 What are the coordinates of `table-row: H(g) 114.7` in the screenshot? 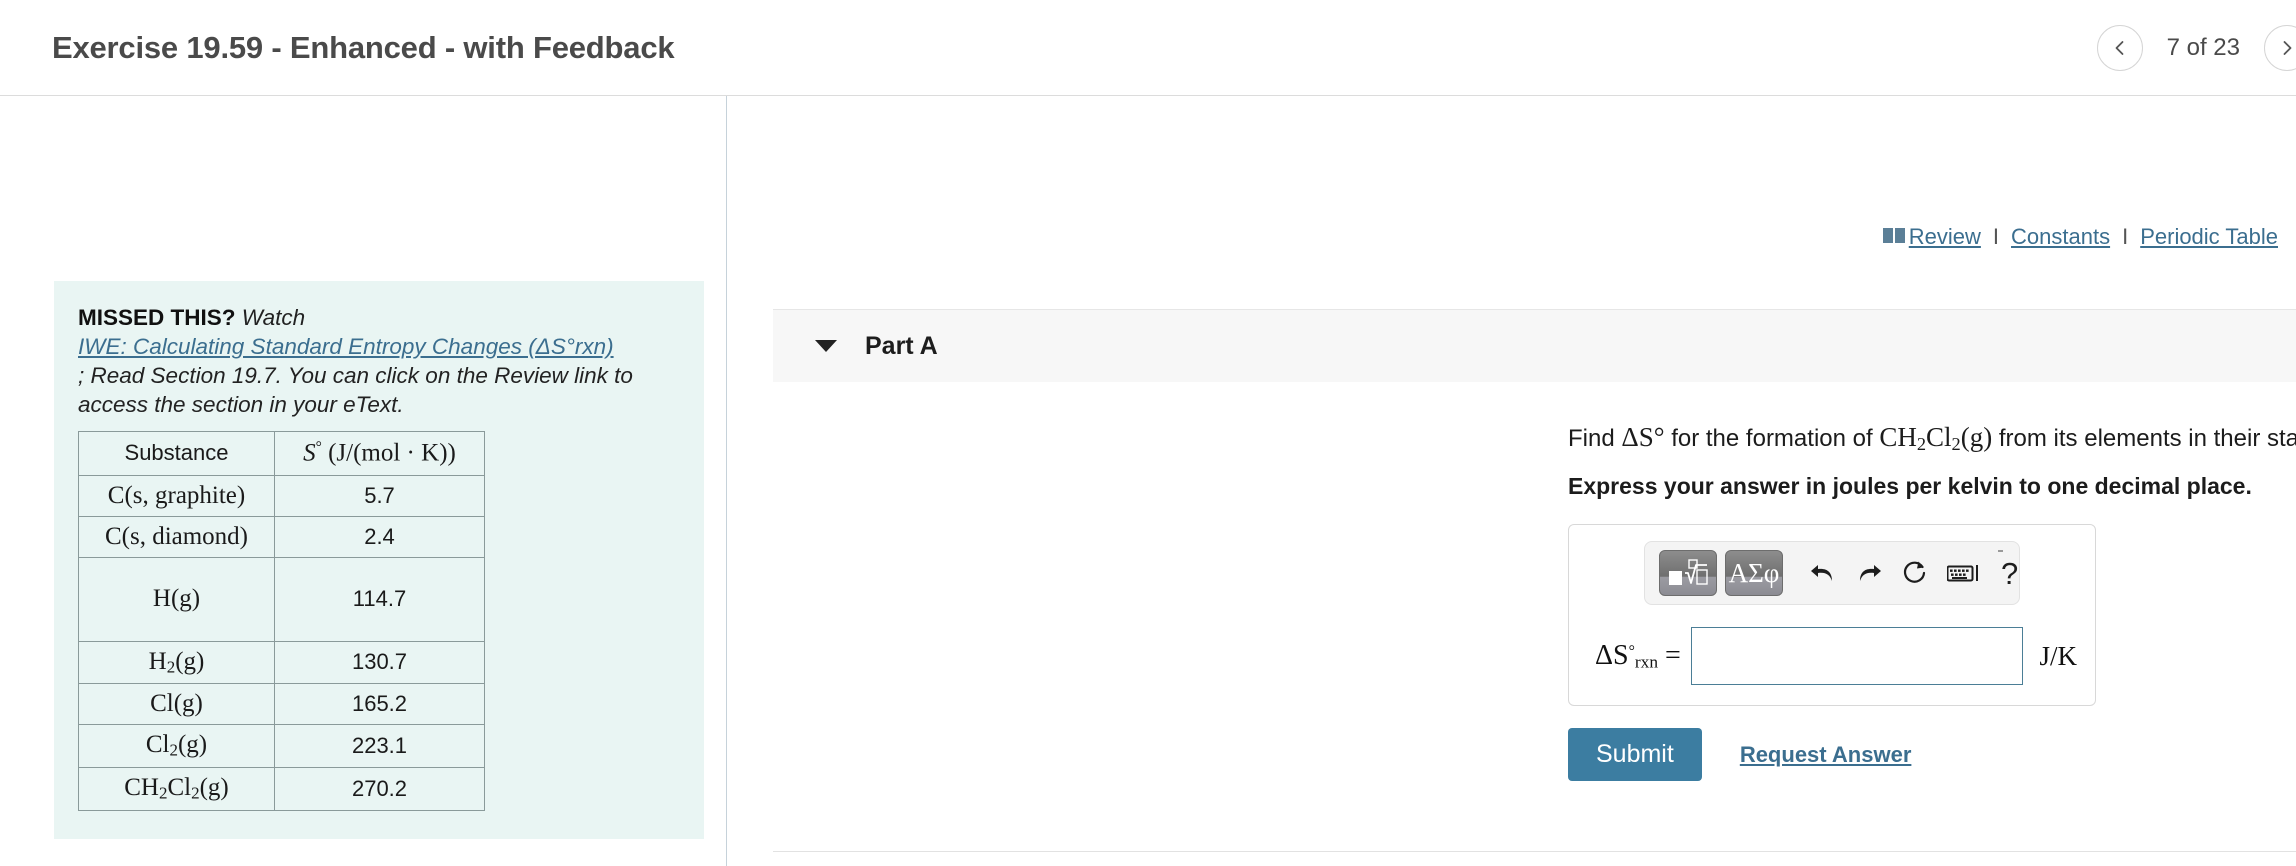 It's located at (281, 599).